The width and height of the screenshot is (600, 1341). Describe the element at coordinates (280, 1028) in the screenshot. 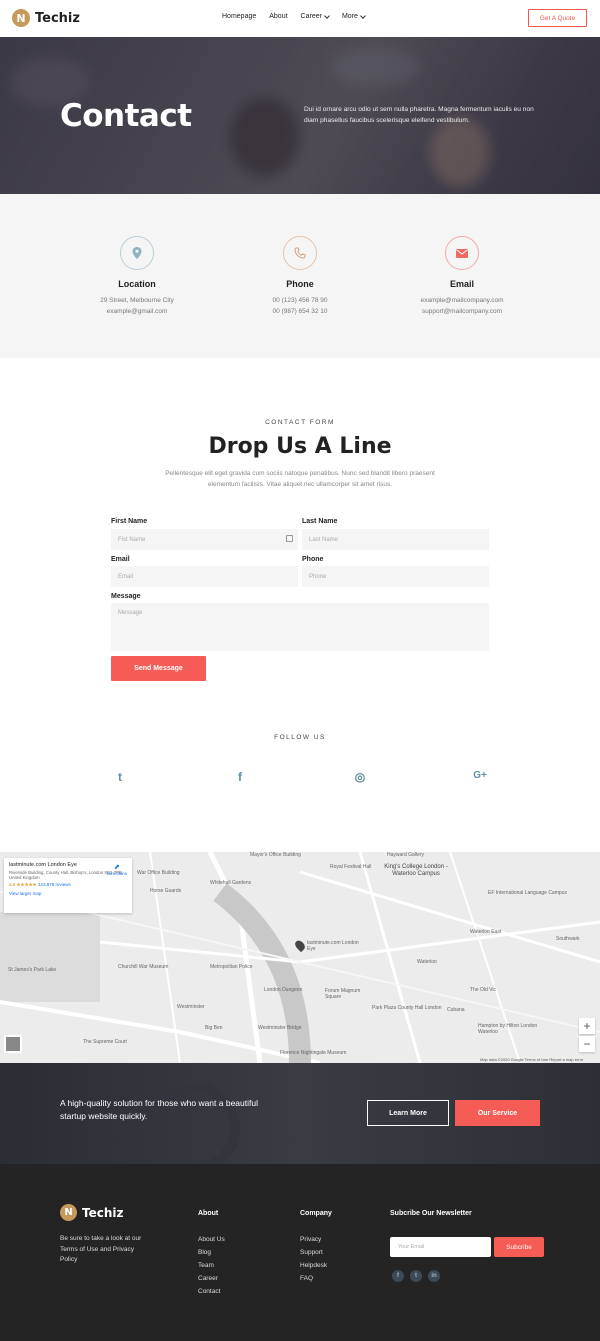

I see `map-label: Westminster Bridge` at that location.